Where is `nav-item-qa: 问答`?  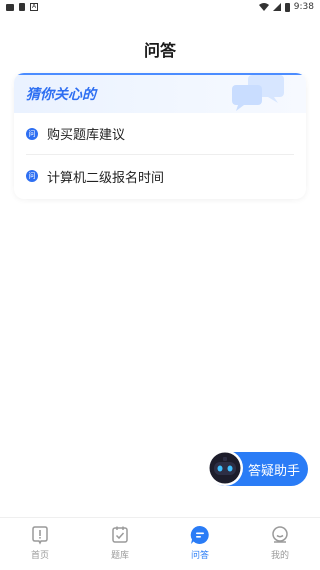
nav-item-qa: 问答 is located at coordinates (200, 544).